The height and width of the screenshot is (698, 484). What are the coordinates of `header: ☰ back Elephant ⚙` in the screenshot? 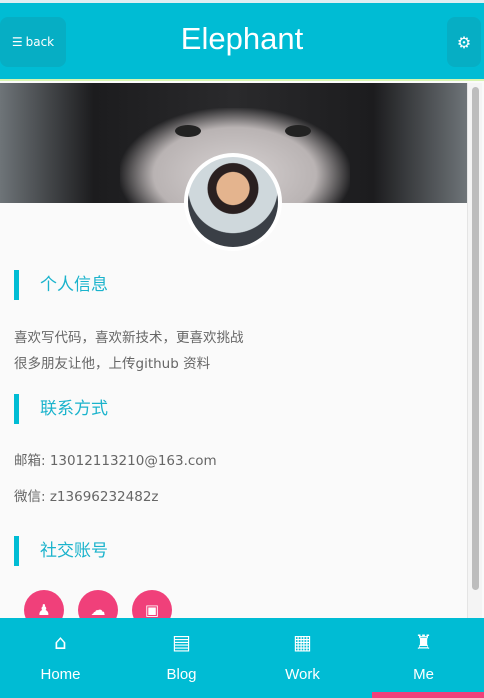 It's located at (242, 42).